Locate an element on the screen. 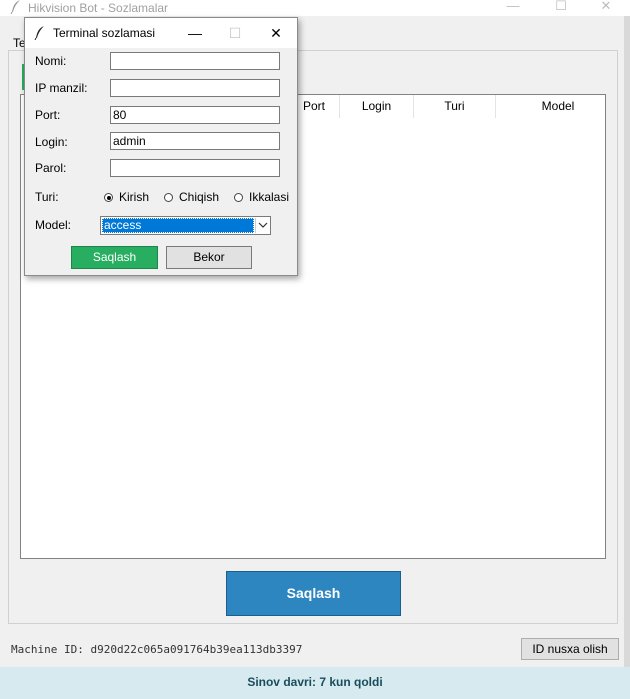  model-label: Model: is located at coordinates (53, 225).